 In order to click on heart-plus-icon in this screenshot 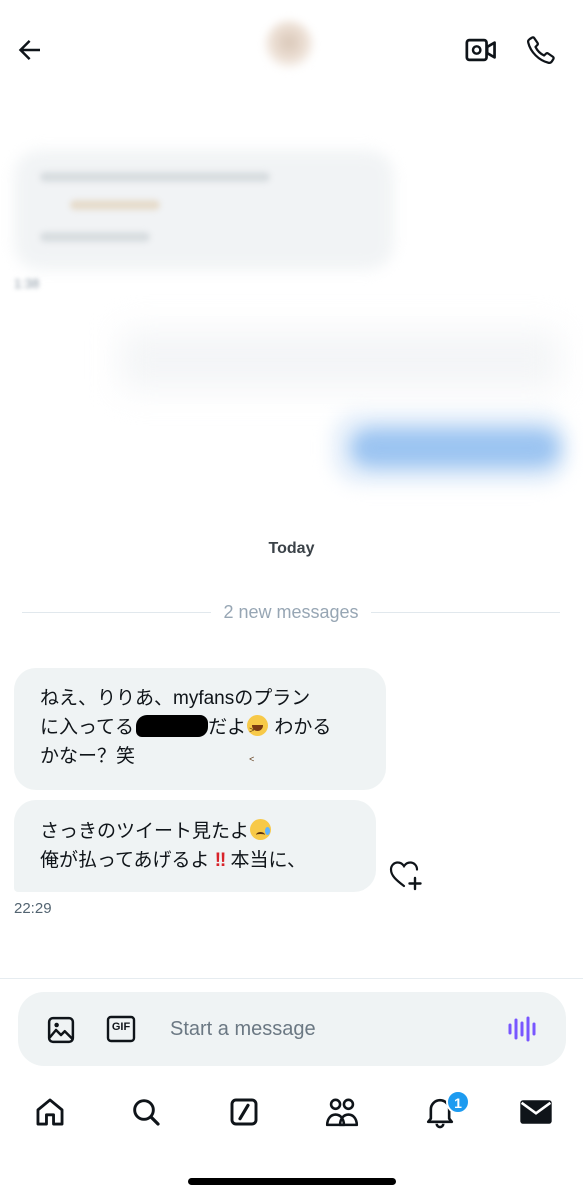, I will do `click(405, 876)`.